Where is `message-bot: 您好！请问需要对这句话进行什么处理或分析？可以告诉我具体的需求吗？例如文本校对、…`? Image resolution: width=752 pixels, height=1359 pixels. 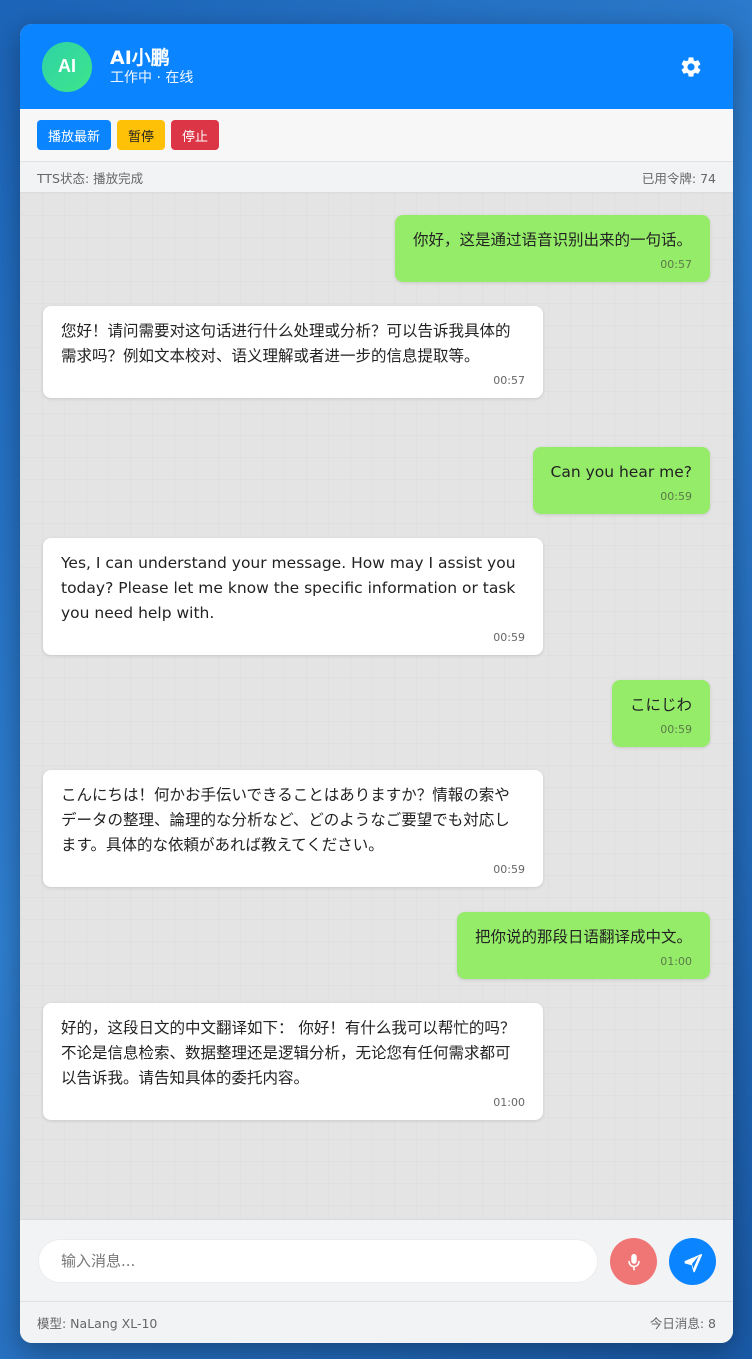 message-bot: 您好！请问需要对这句话进行什么处理或分析？可以告诉我具体的需求吗？例如文本校对、… is located at coordinates (293, 352).